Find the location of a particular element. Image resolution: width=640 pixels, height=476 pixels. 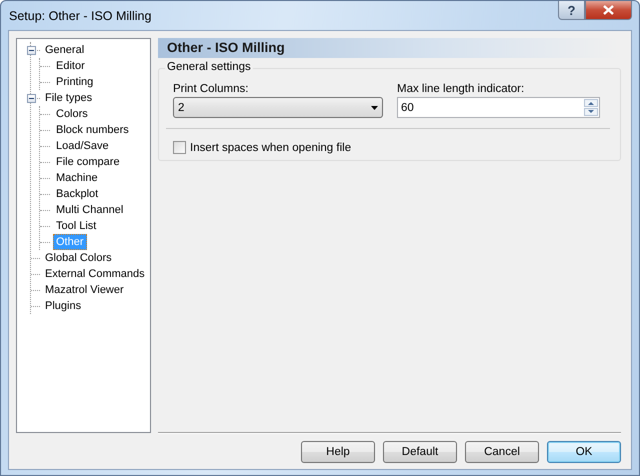

tree-item: Global Colors is located at coordinates (78, 258).